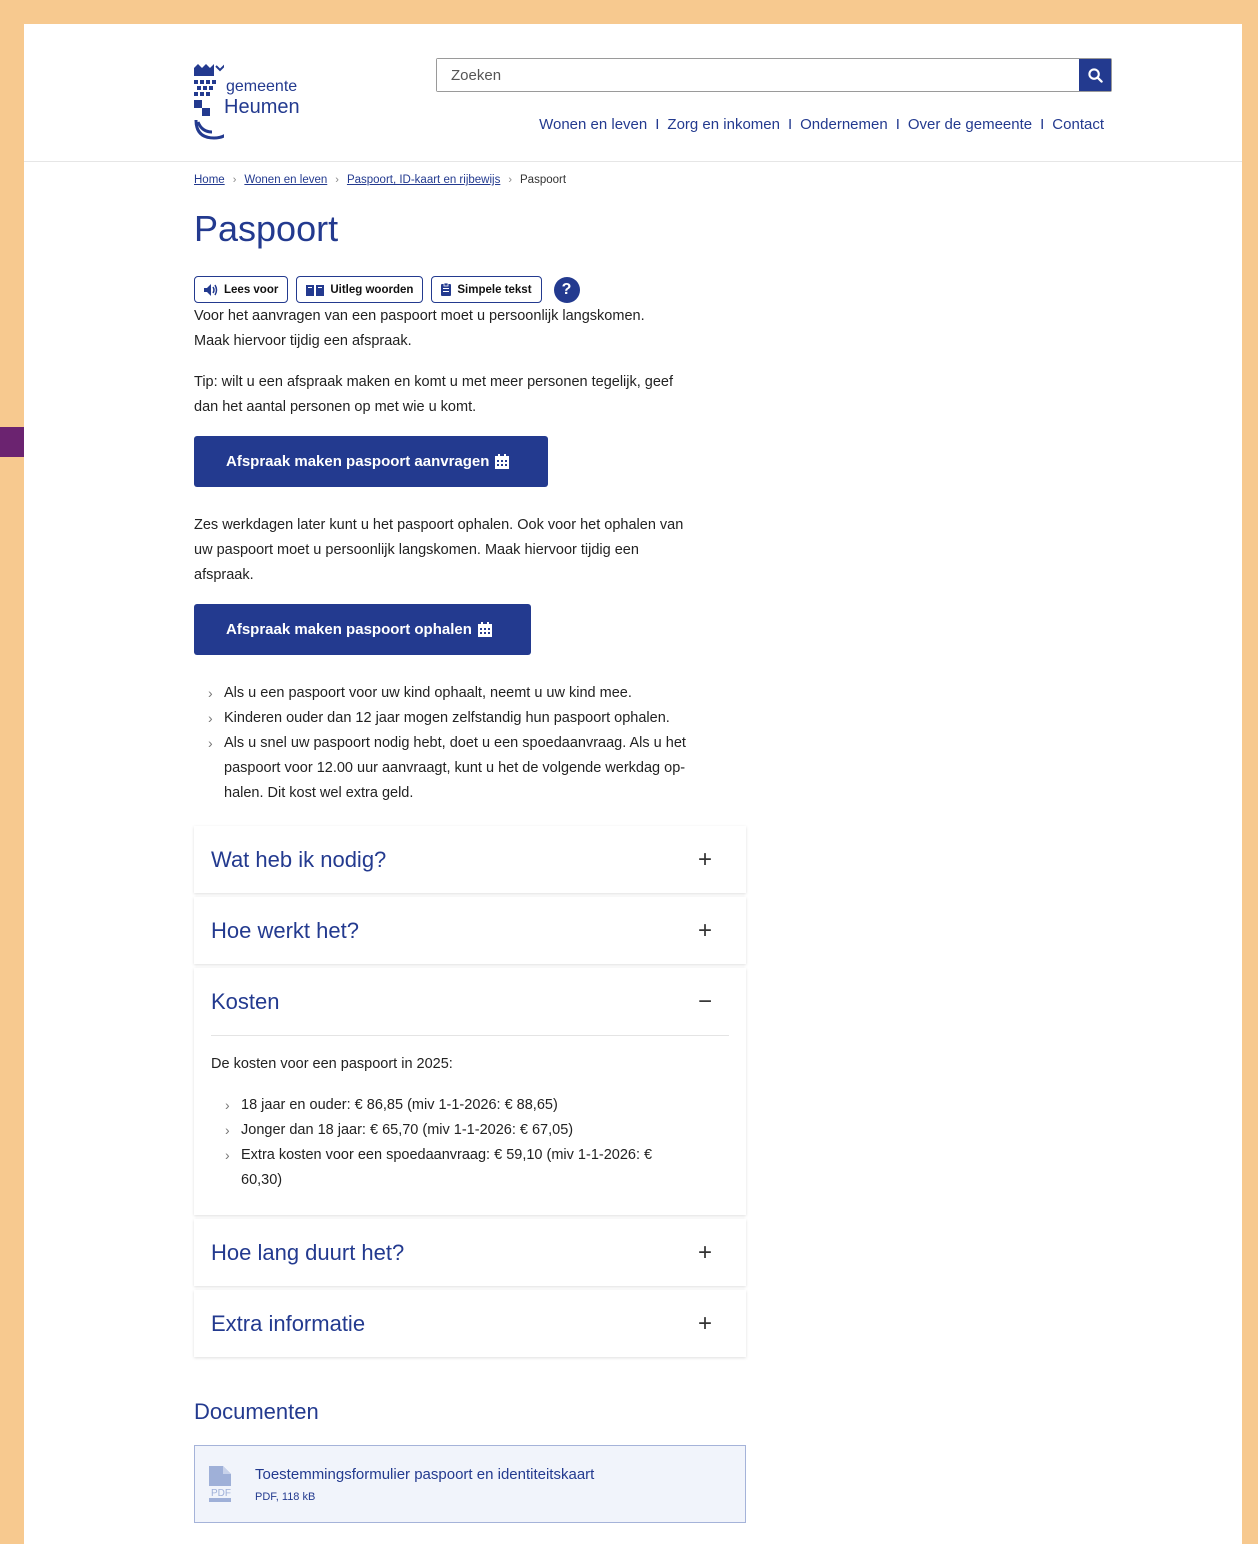 The height and width of the screenshot is (1544, 1258). Describe the element at coordinates (262, 86) in the screenshot. I see `logo-text-gemeente: gemeente` at that location.